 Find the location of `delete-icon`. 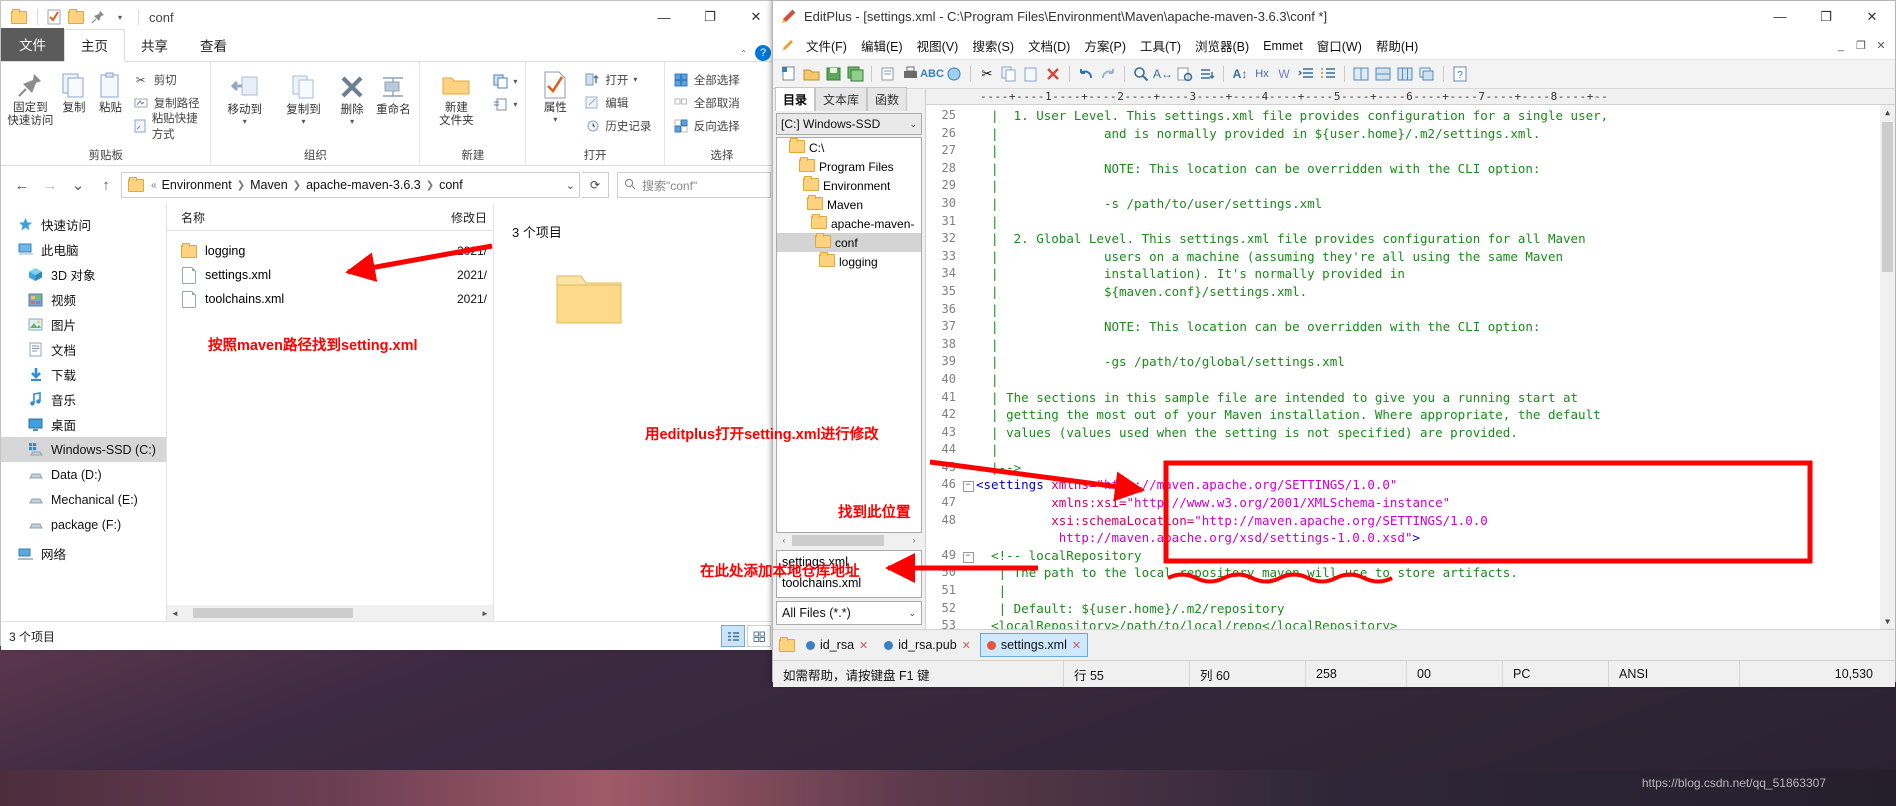

delete-icon is located at coordinates (1053, 74).